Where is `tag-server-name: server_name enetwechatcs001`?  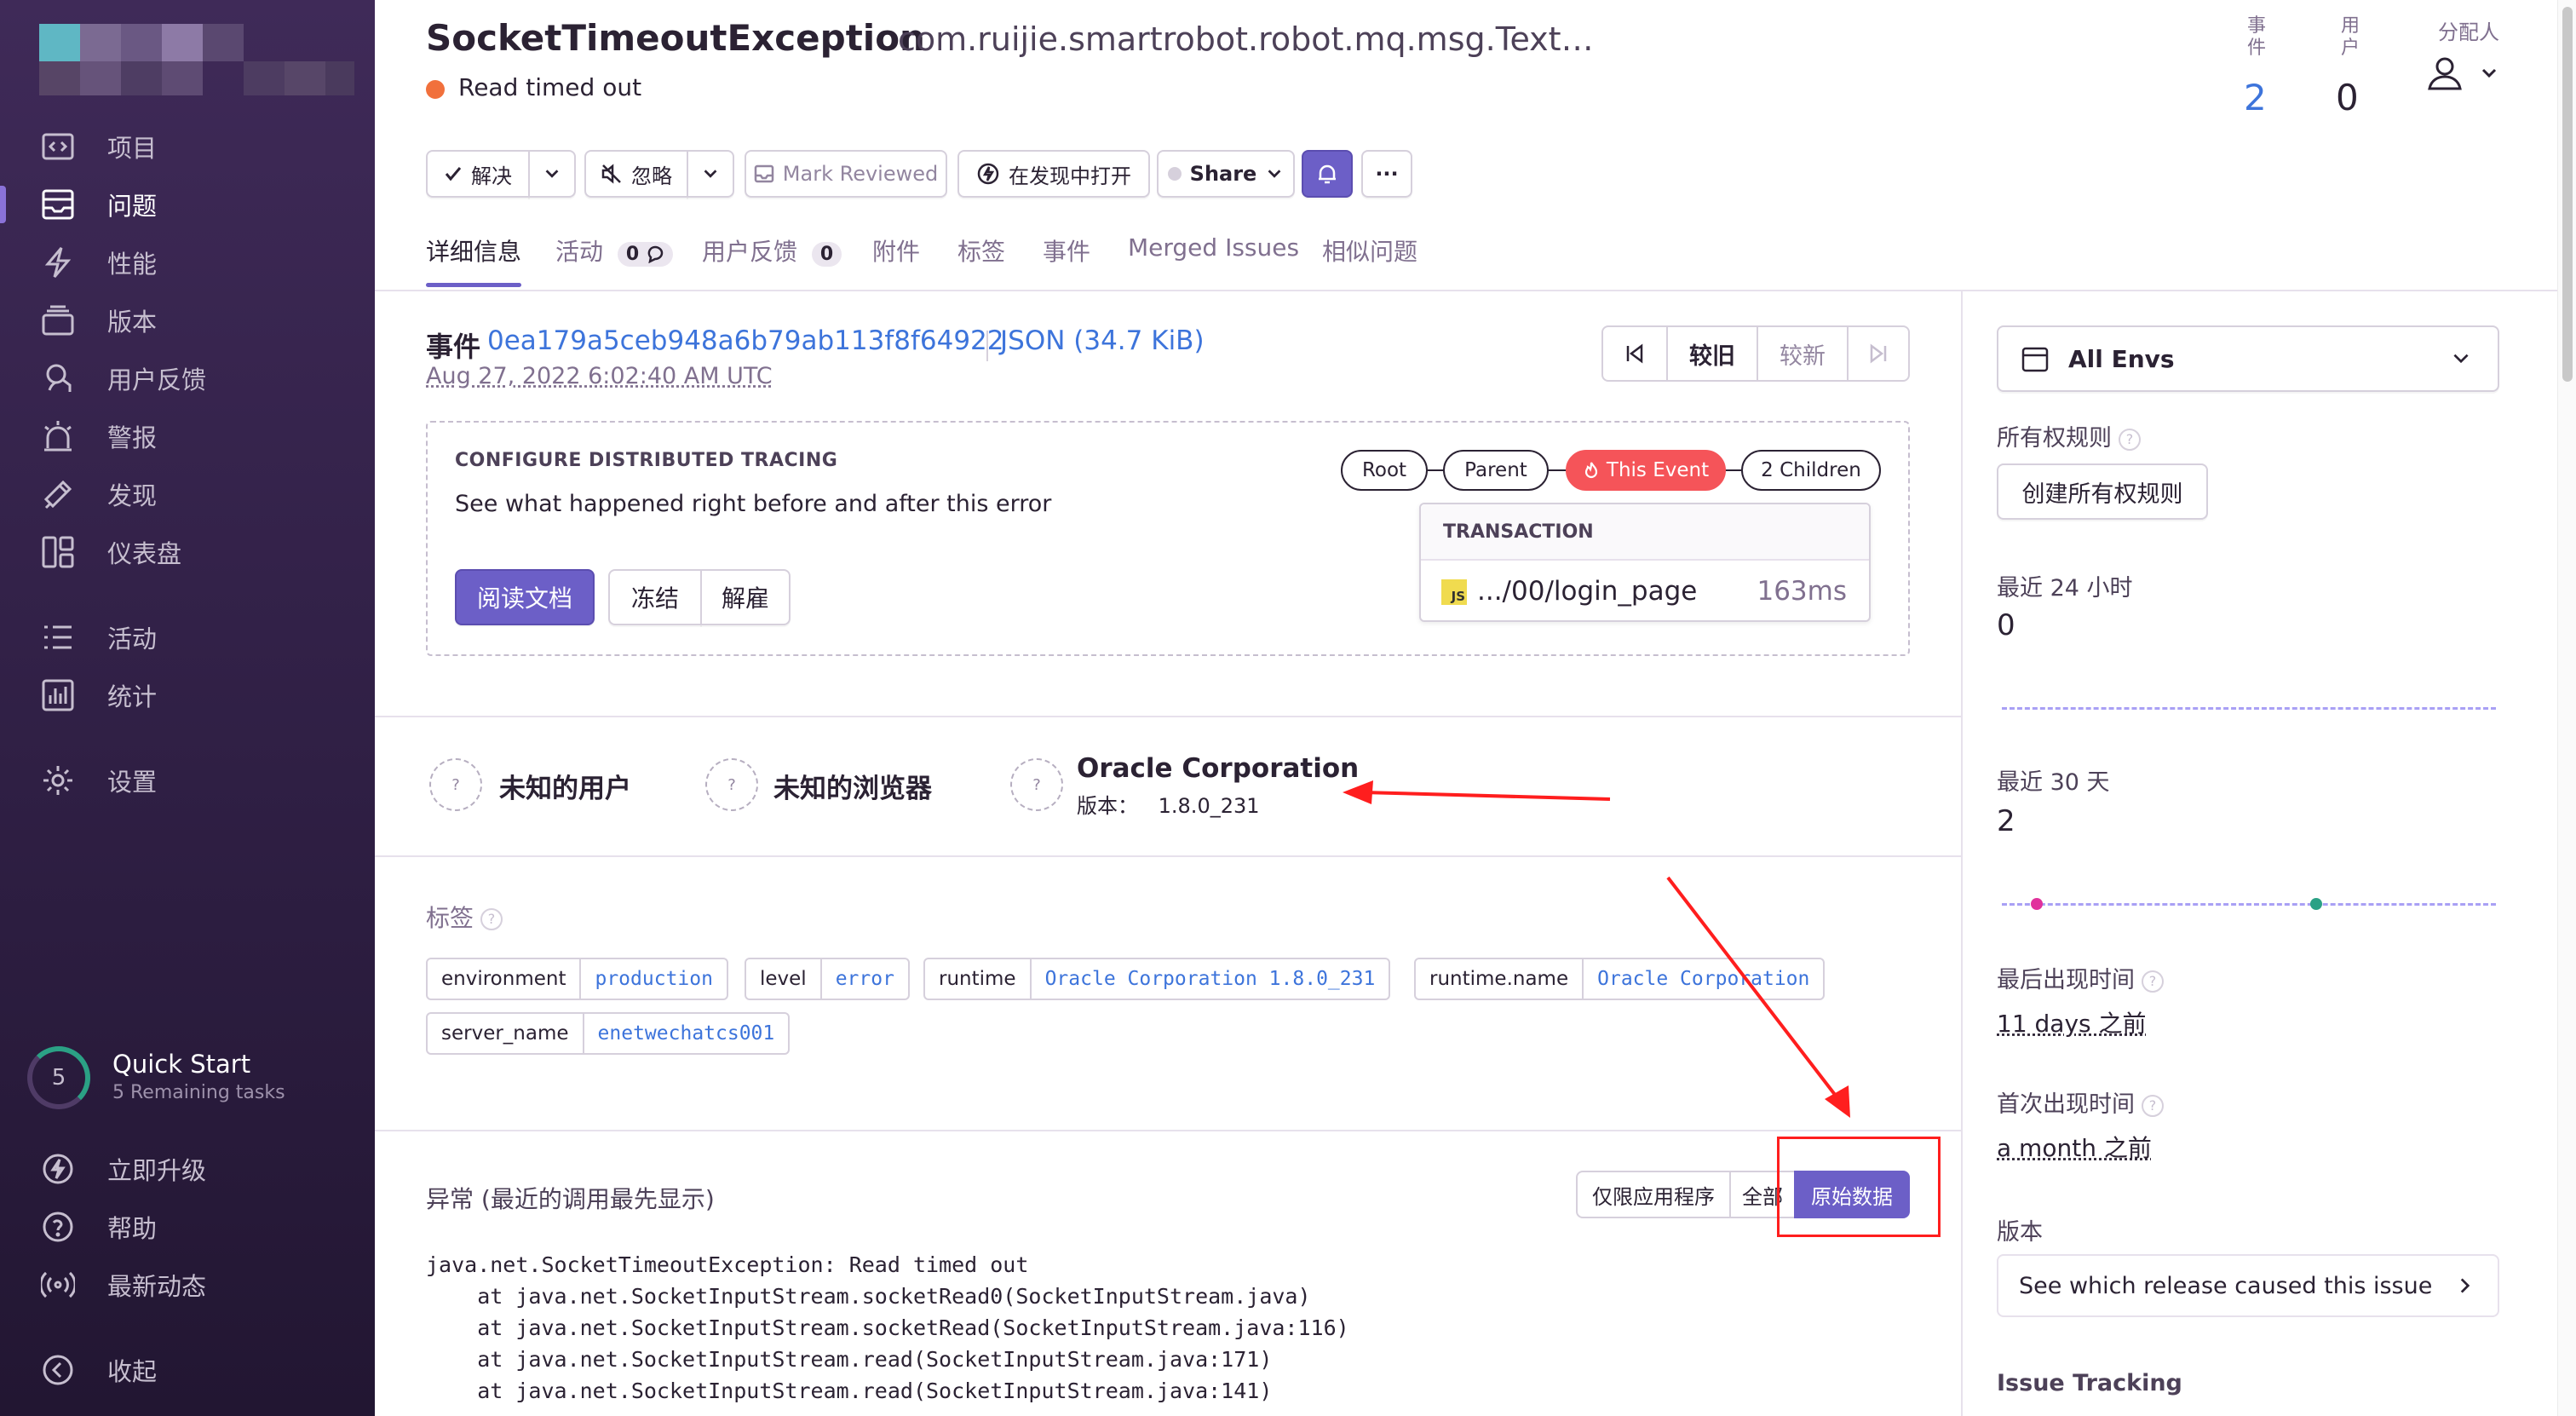
tag-server-name: server_name enetwechatcs001 is located at coordinates (608, 1033).